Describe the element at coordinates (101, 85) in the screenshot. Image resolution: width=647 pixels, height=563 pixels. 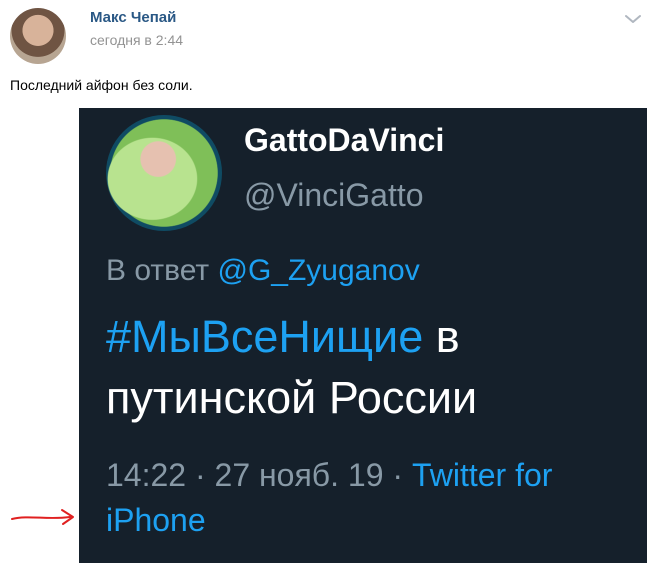
I see `post-text: Последний айфон без соли.` at that location.